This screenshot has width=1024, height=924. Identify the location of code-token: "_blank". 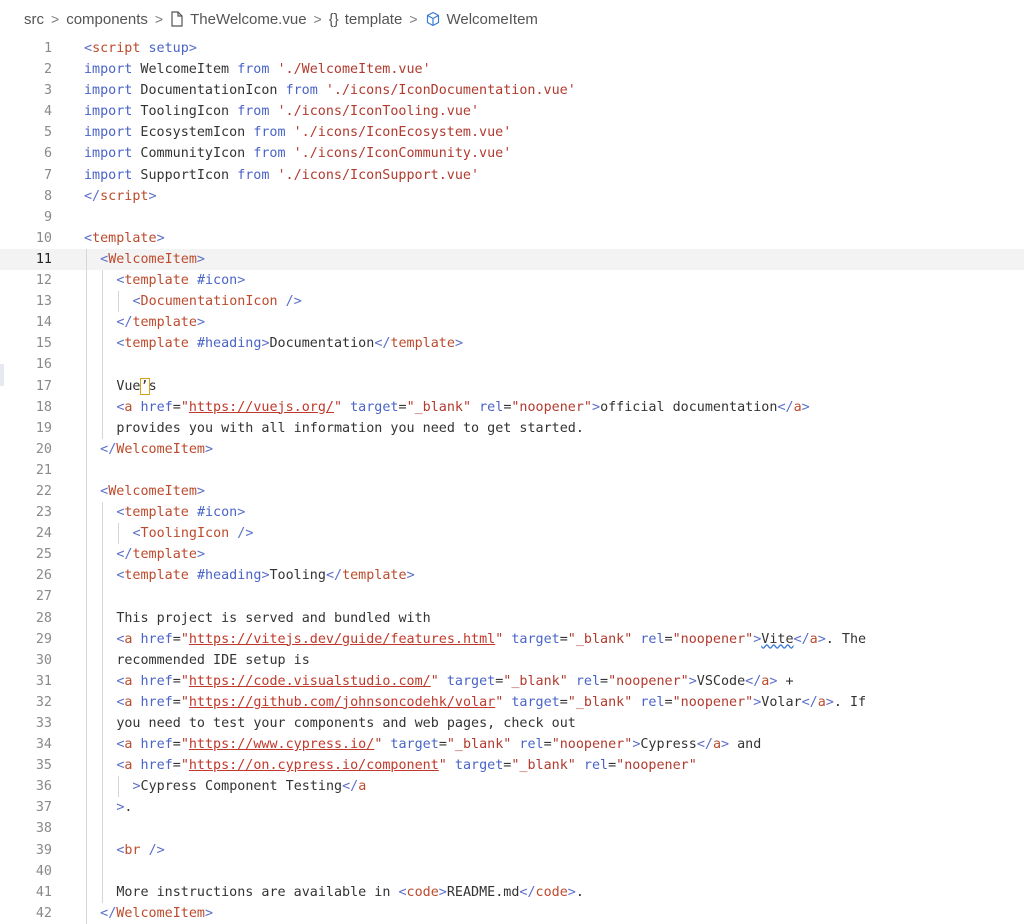
(535, 681).